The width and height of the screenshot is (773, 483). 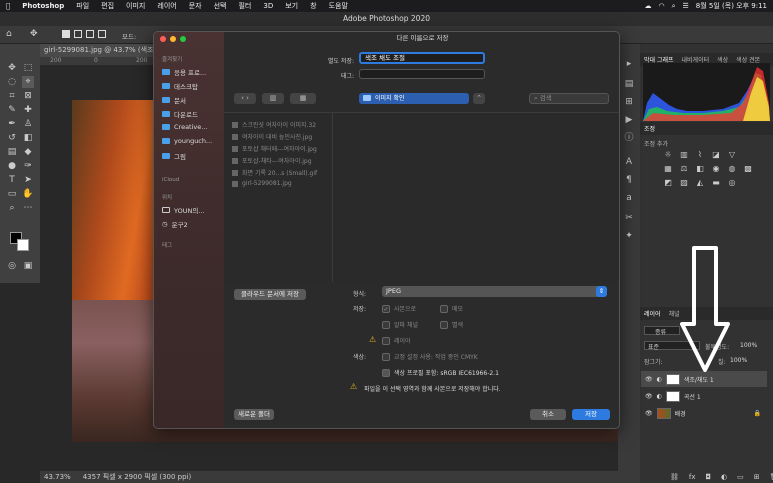 I want to click on selective-color-icon: ◎, so click(x=732, y=183).